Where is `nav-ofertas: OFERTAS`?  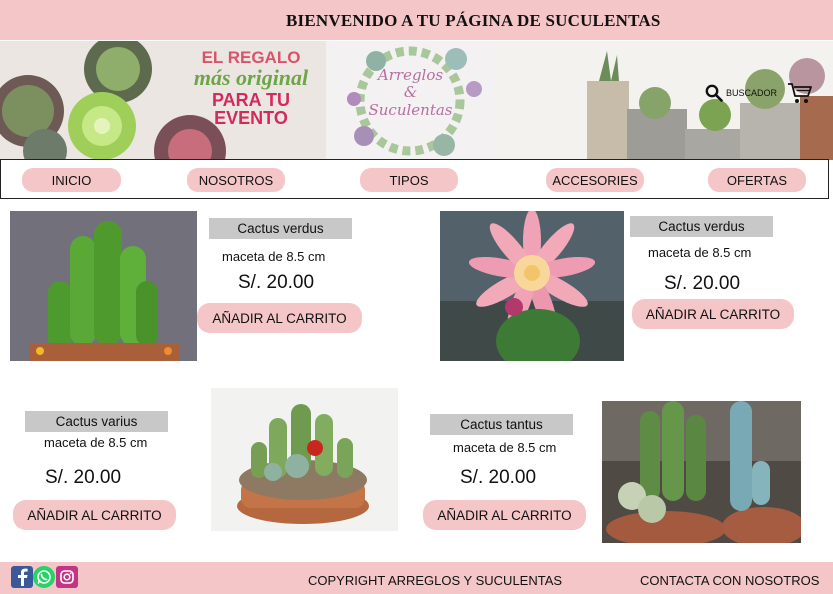 nav-ofertas: OFERTAS is located at coordinates (757, 180).